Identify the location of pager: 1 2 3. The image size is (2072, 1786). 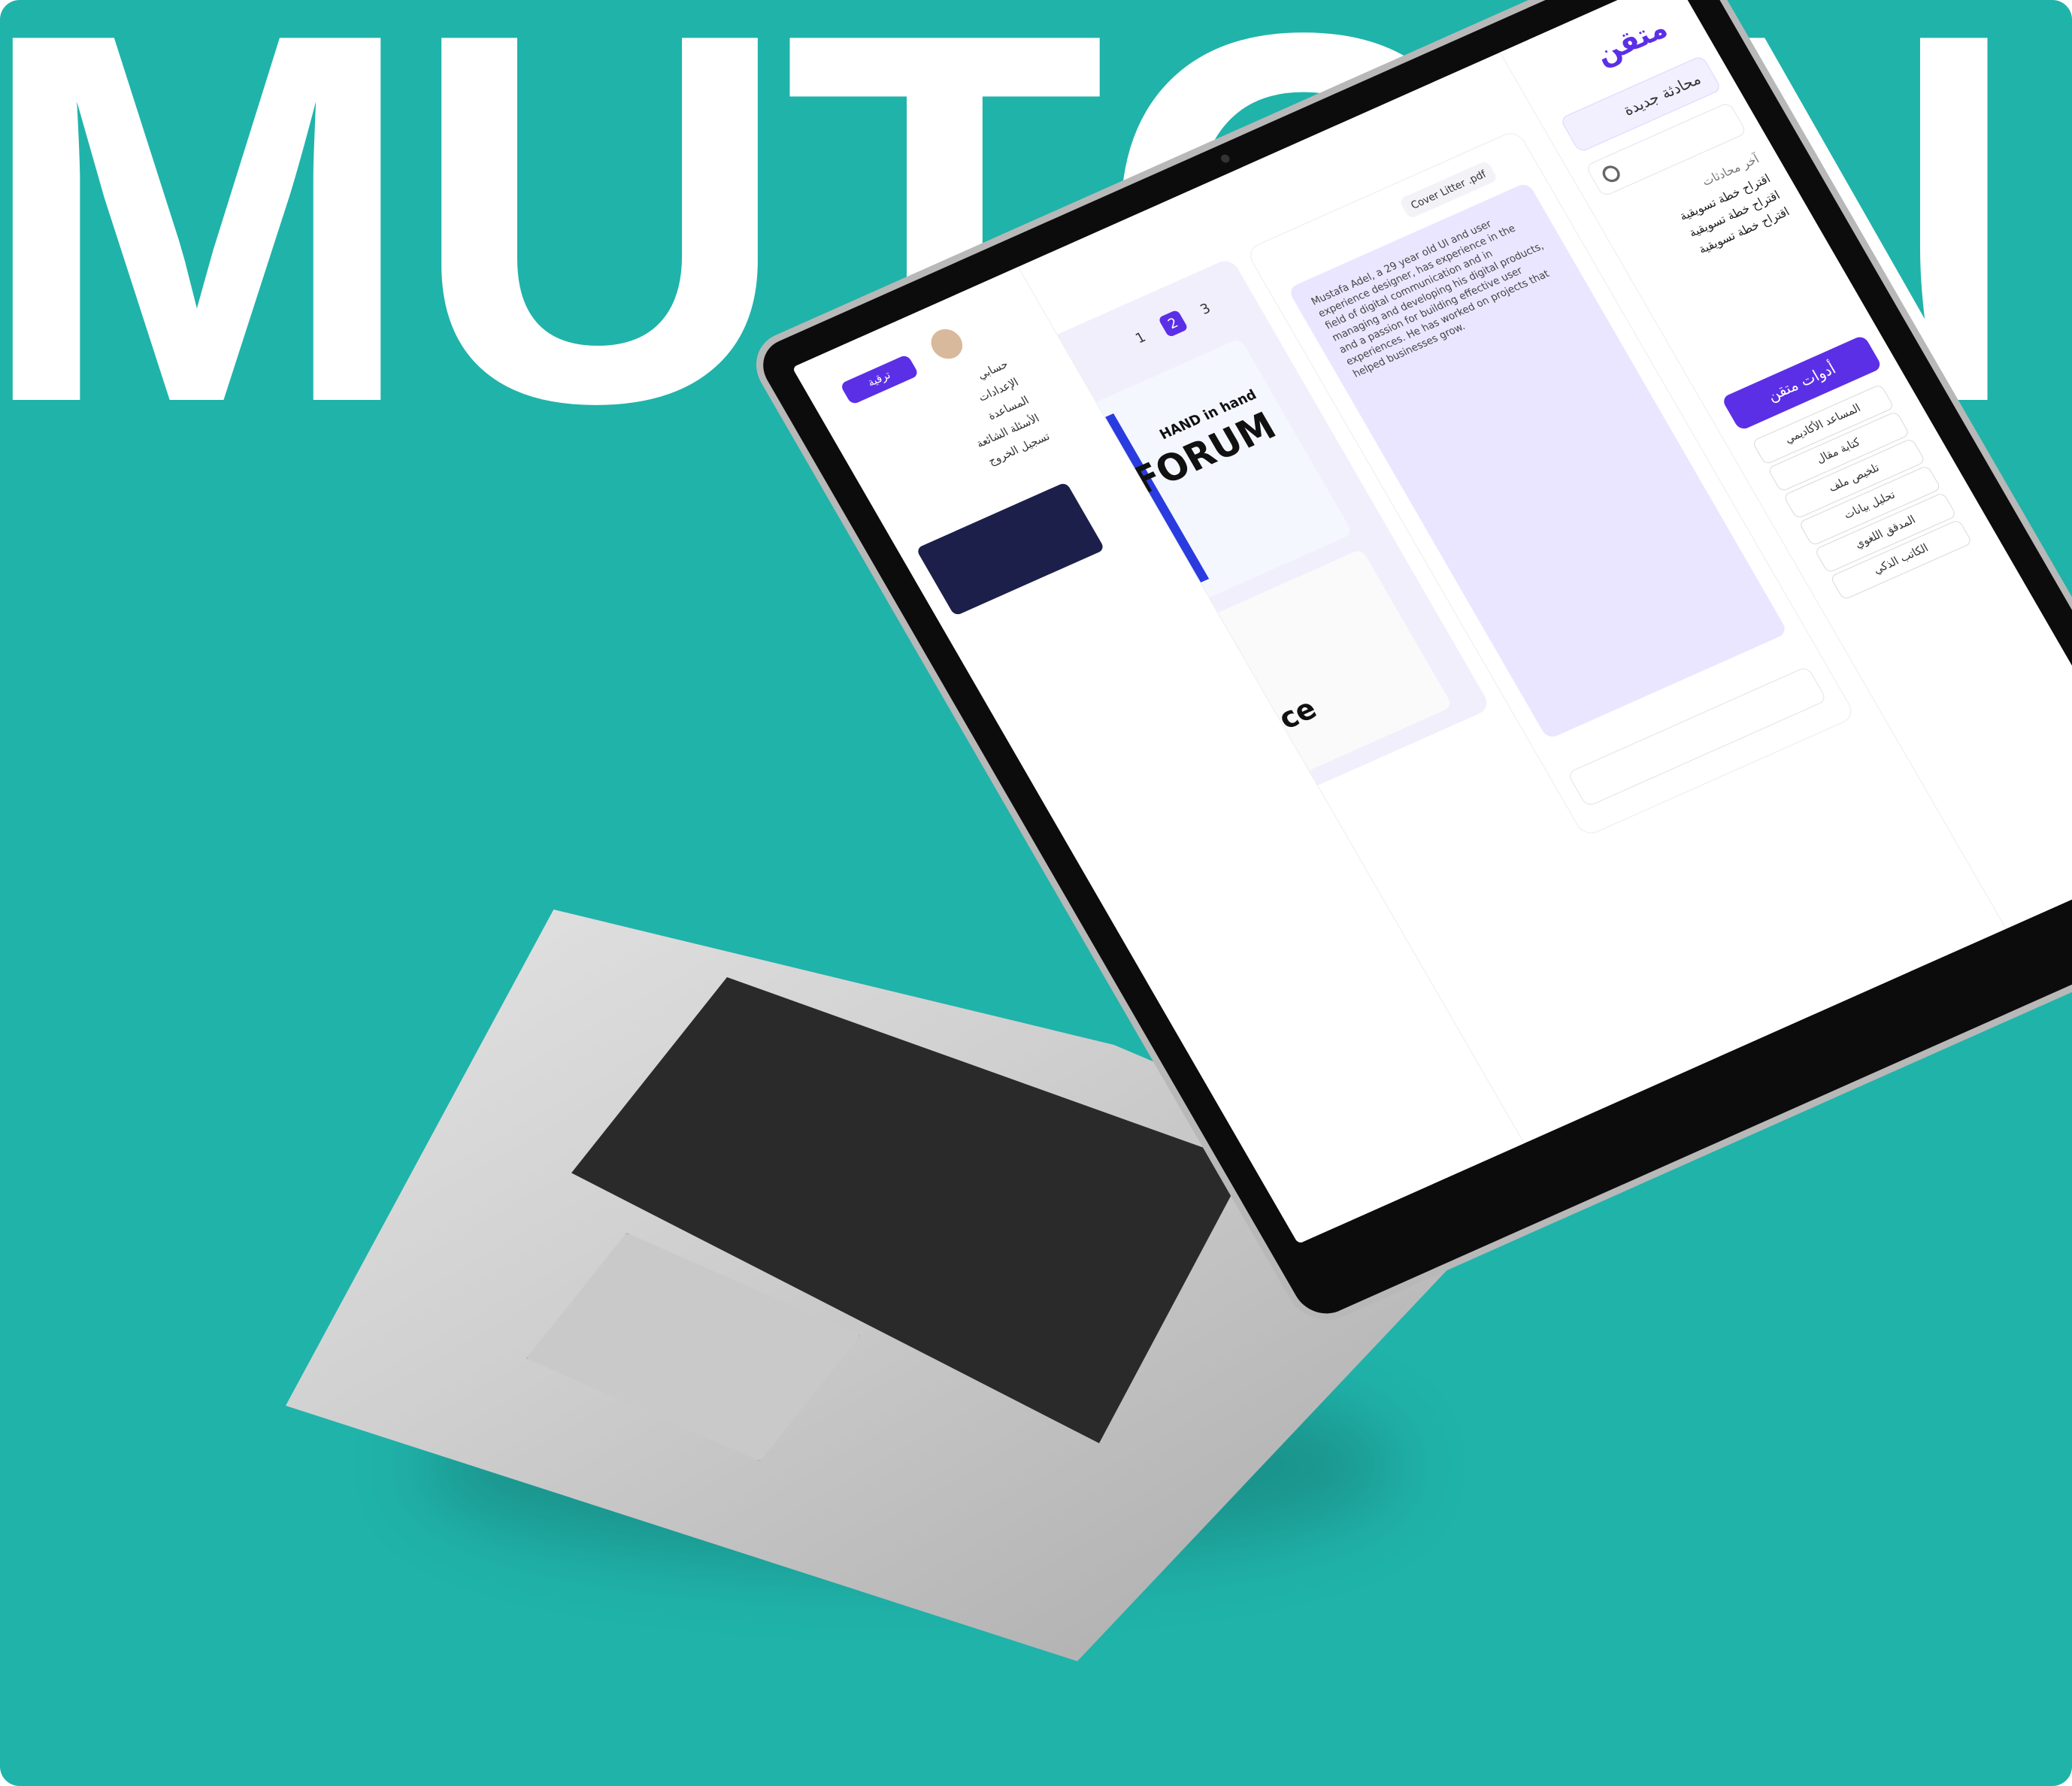
(1173, 323).